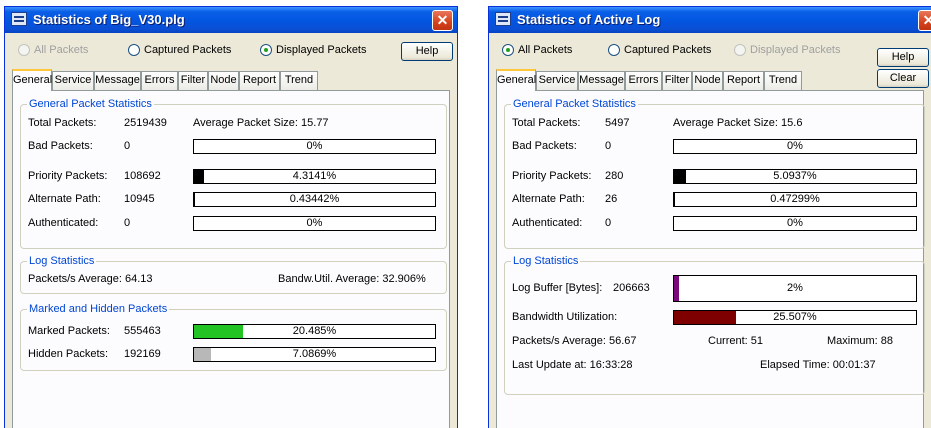 Image resolution: width=931 pixels, height=428 pixels. I want to click on alternate-path-value: 26, so click(611, 199).